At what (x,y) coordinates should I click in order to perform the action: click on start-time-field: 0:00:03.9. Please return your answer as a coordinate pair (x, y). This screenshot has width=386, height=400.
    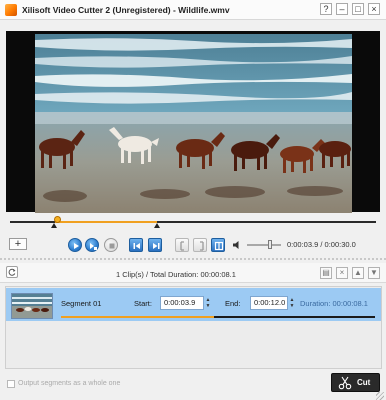
    Looking at the image, I should click on (182, 303).